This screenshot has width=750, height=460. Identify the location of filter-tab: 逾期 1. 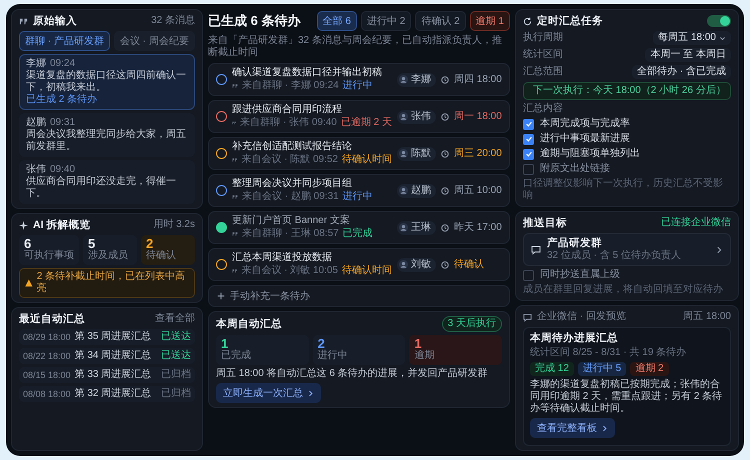
(490, 21).